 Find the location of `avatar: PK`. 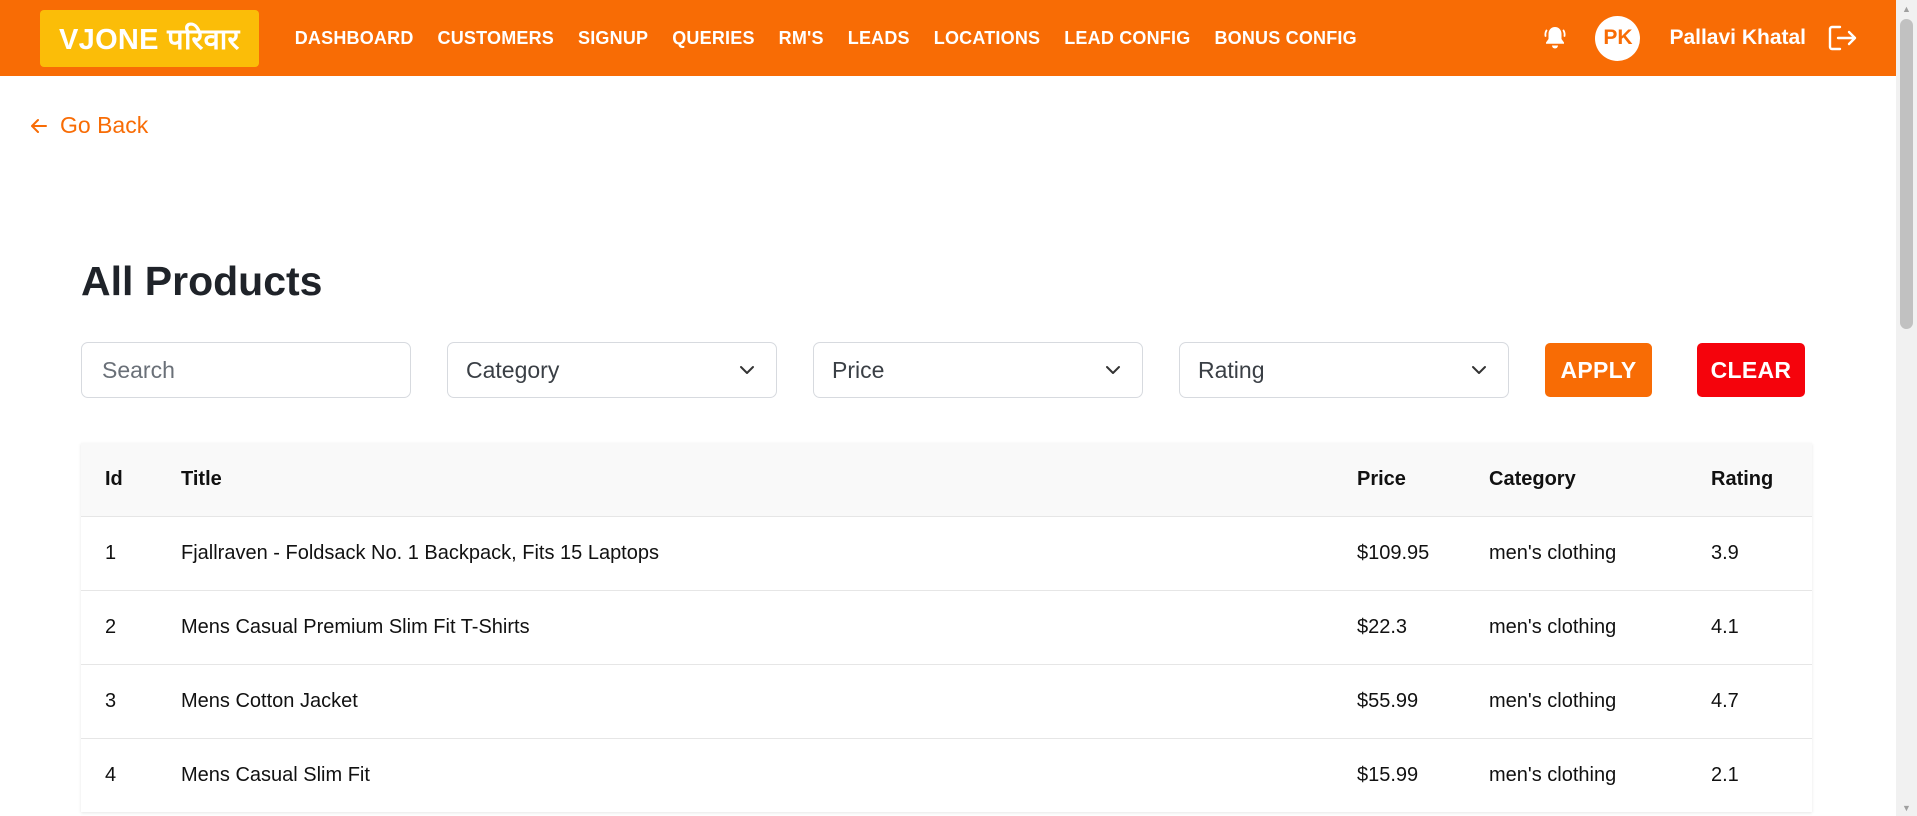

avatar: PK is located at coordinates (1618, 38).